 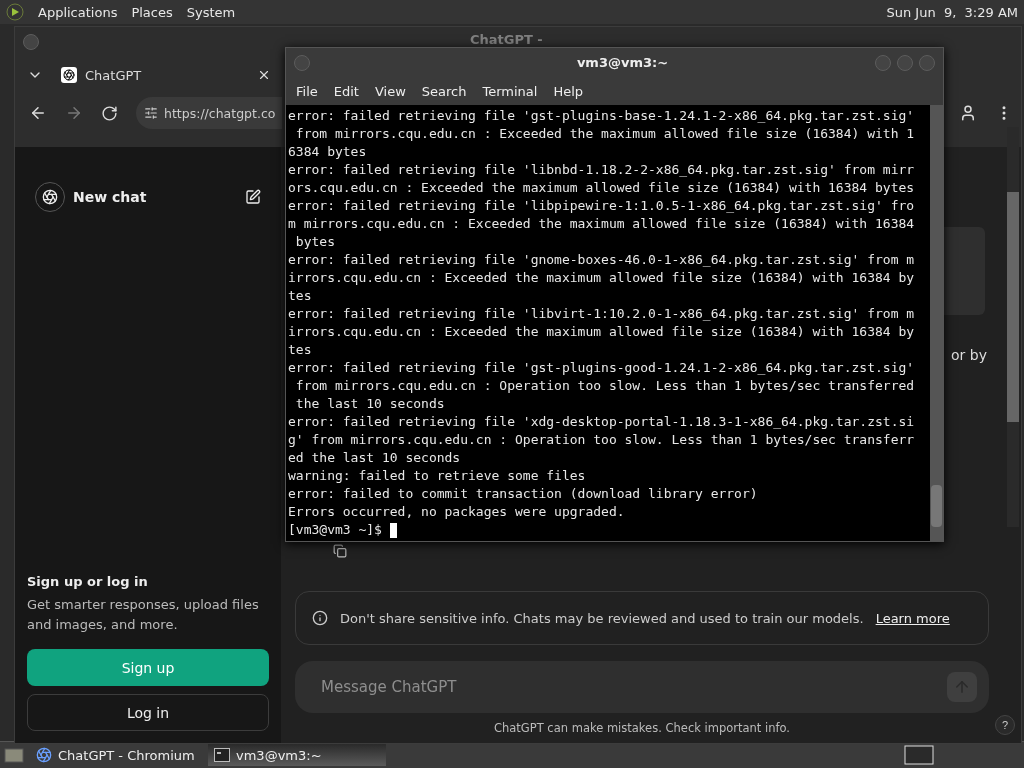 I want to click on terminal-line: error: failed retrieving file 'libvirt-1:10.2.0-1-x86_64.pkg.tar.zst.sig' from m, so click(x=602, y=314).